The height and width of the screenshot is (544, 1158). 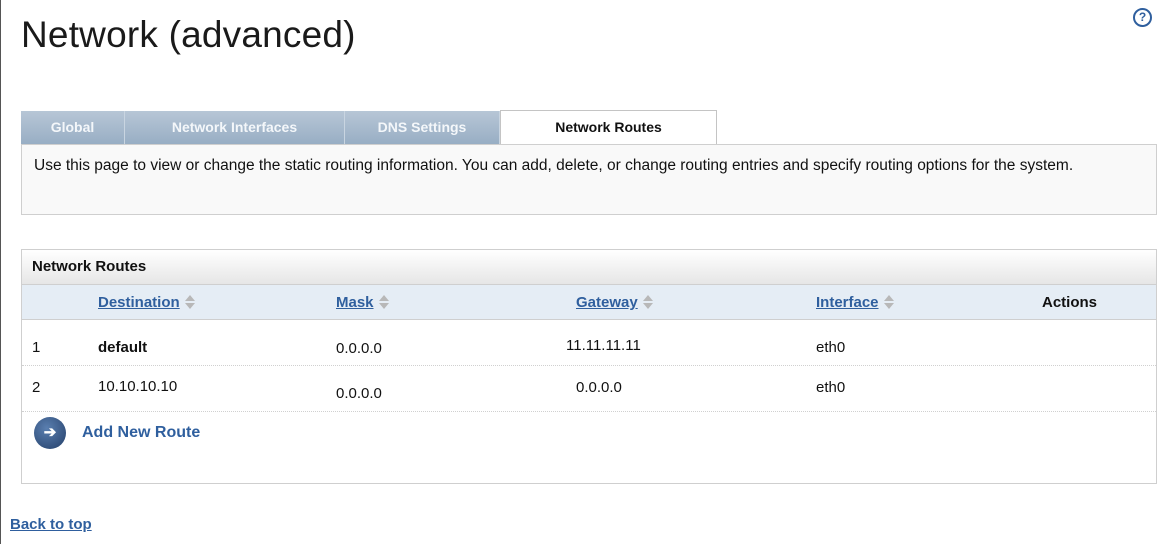 I want to click on column-header-gateway-label: Gateway, so click(x=607, y=302).